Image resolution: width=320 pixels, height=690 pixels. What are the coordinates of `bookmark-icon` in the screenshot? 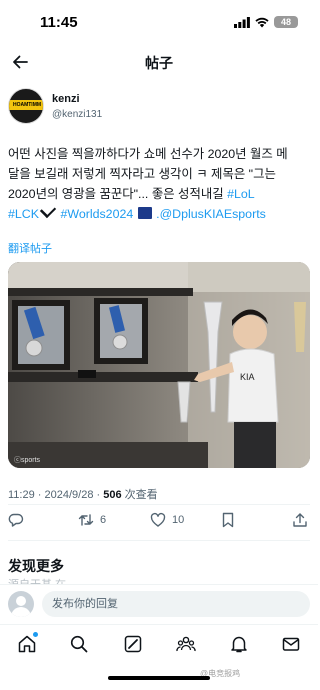 It's located at (228, 520).